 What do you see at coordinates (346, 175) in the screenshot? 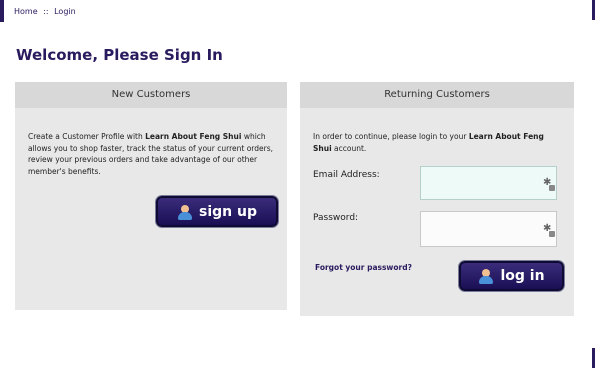
I see `email-label: Email Address:` at bounding box center [346, 175].